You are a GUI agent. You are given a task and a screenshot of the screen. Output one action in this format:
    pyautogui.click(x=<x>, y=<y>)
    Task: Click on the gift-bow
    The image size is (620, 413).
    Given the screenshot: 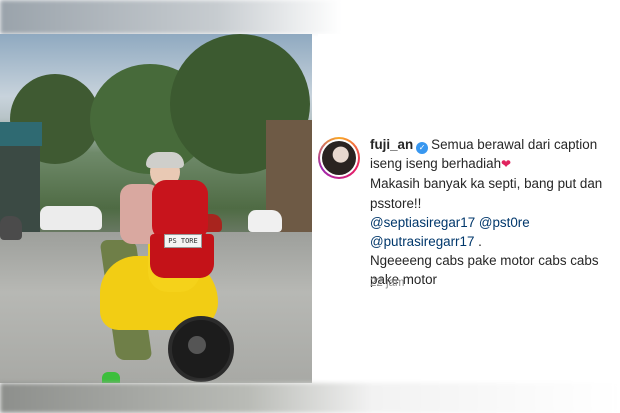 What is the action you would take?
    pyautogui.click(x=180, y=210)
    